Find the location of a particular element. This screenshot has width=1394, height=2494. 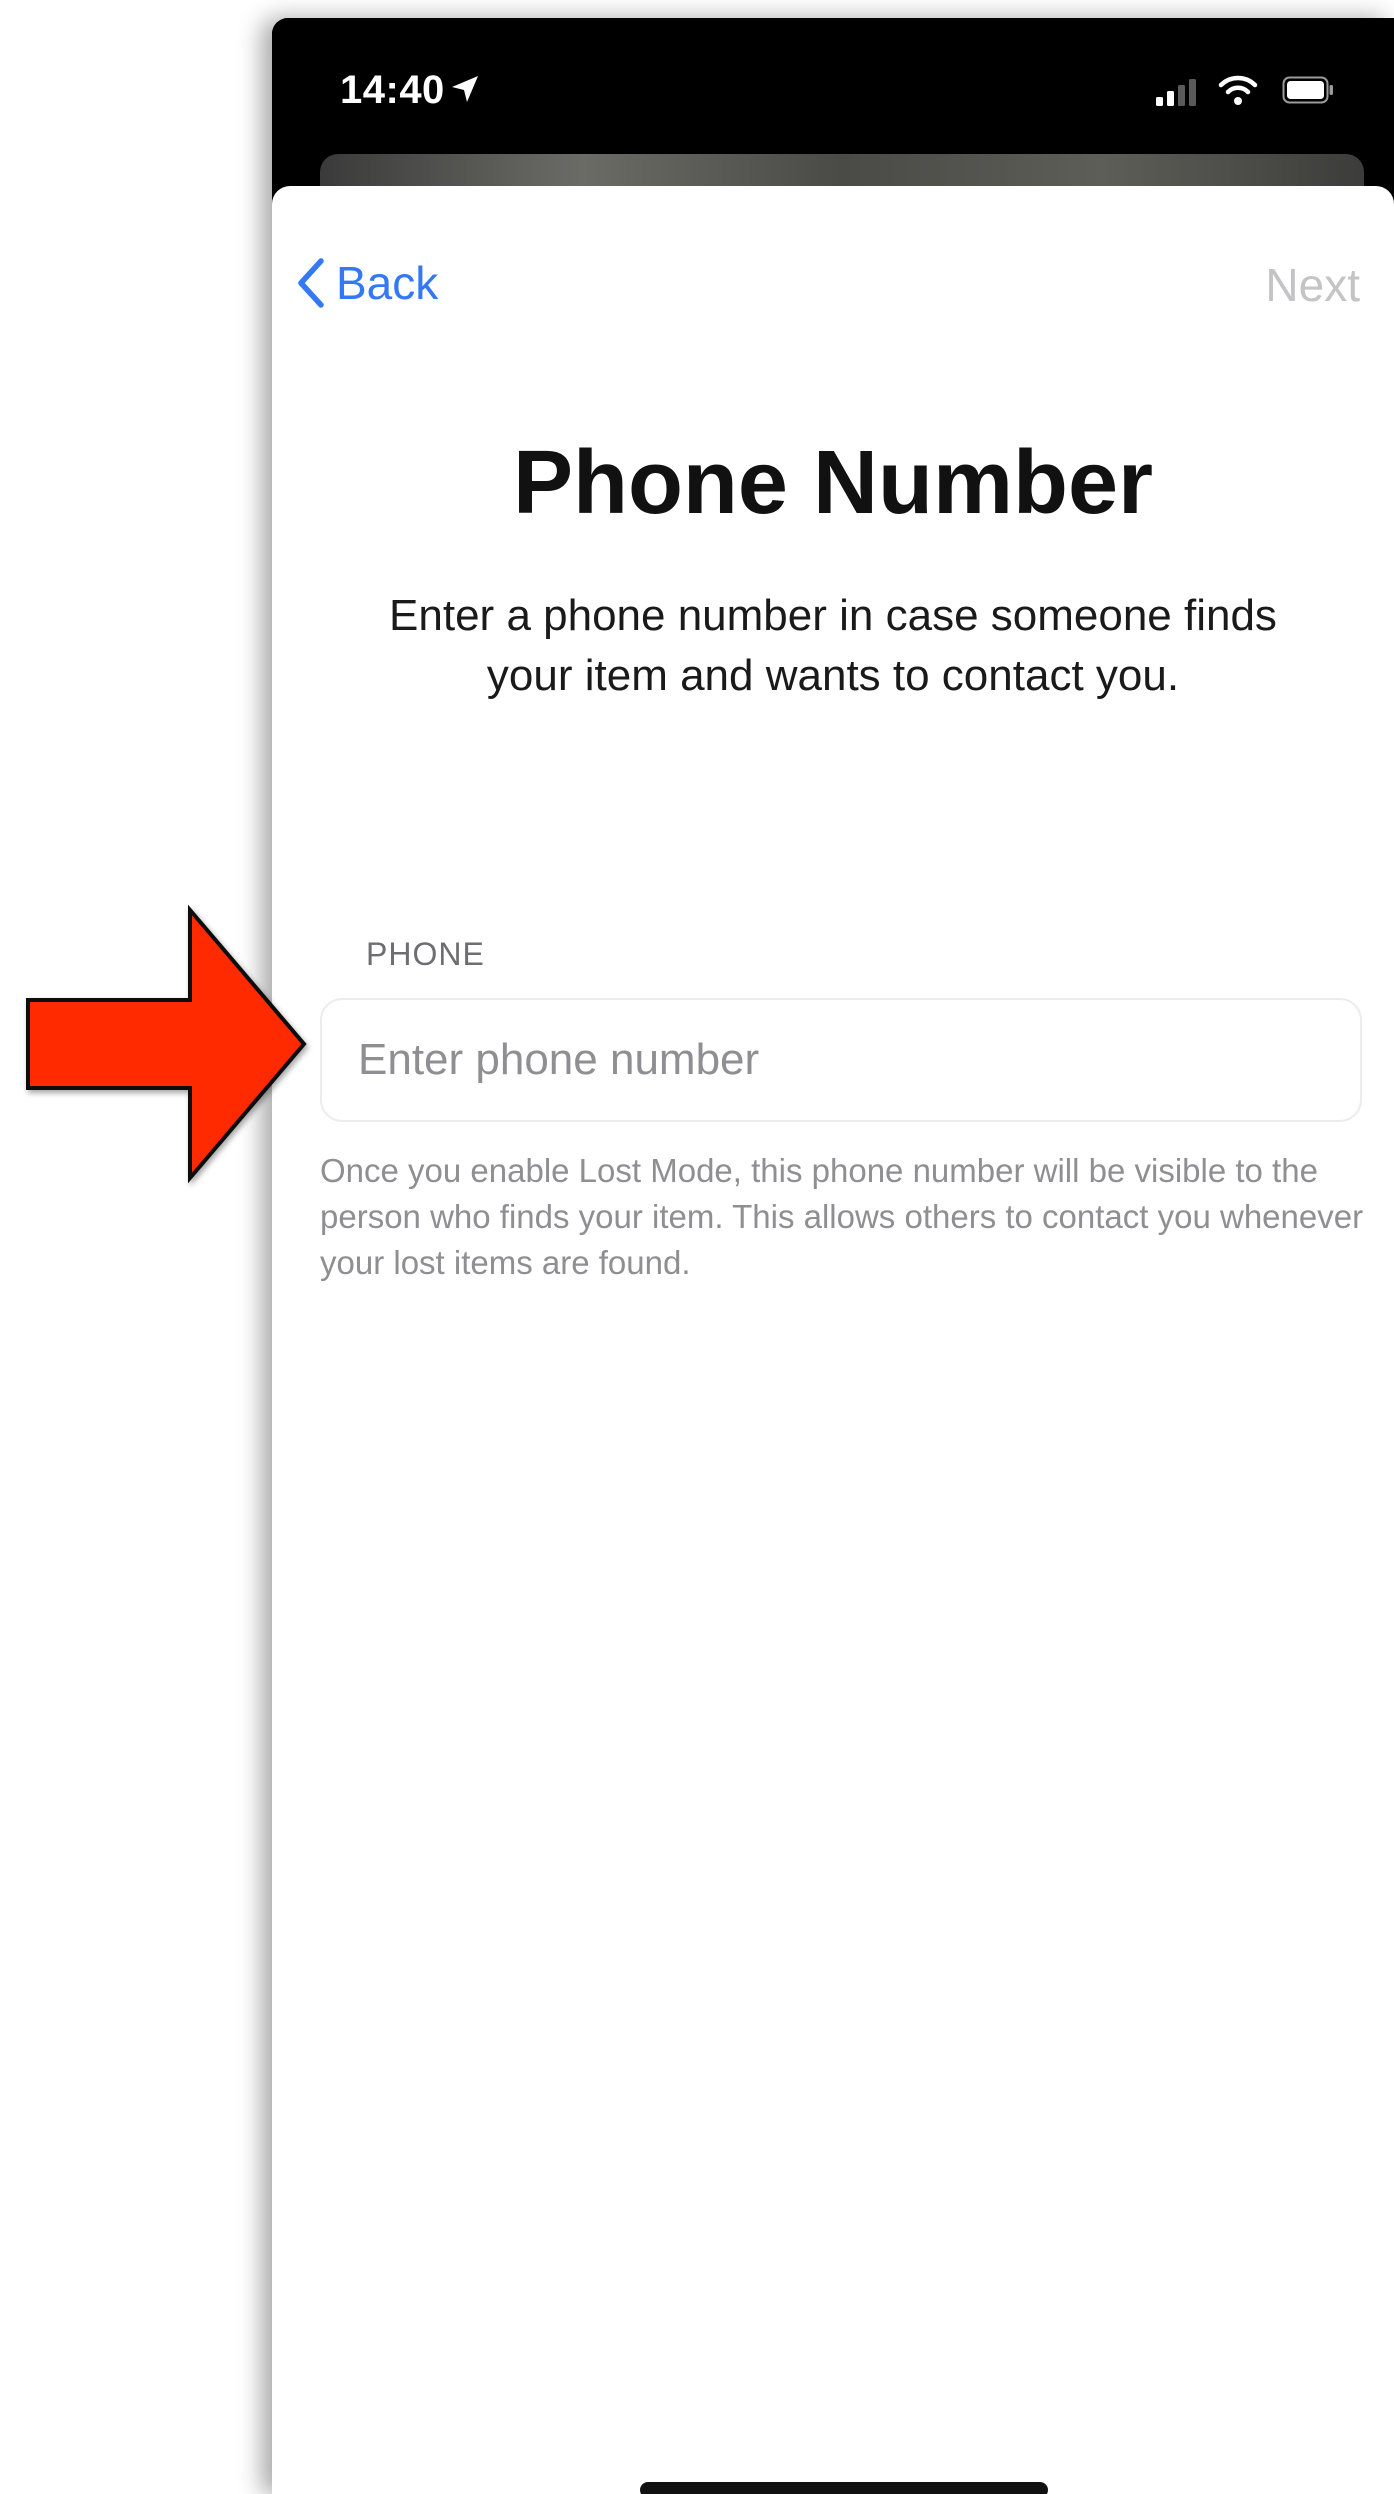

red-arrow-right-icon is located at coordinates (166, 1044).